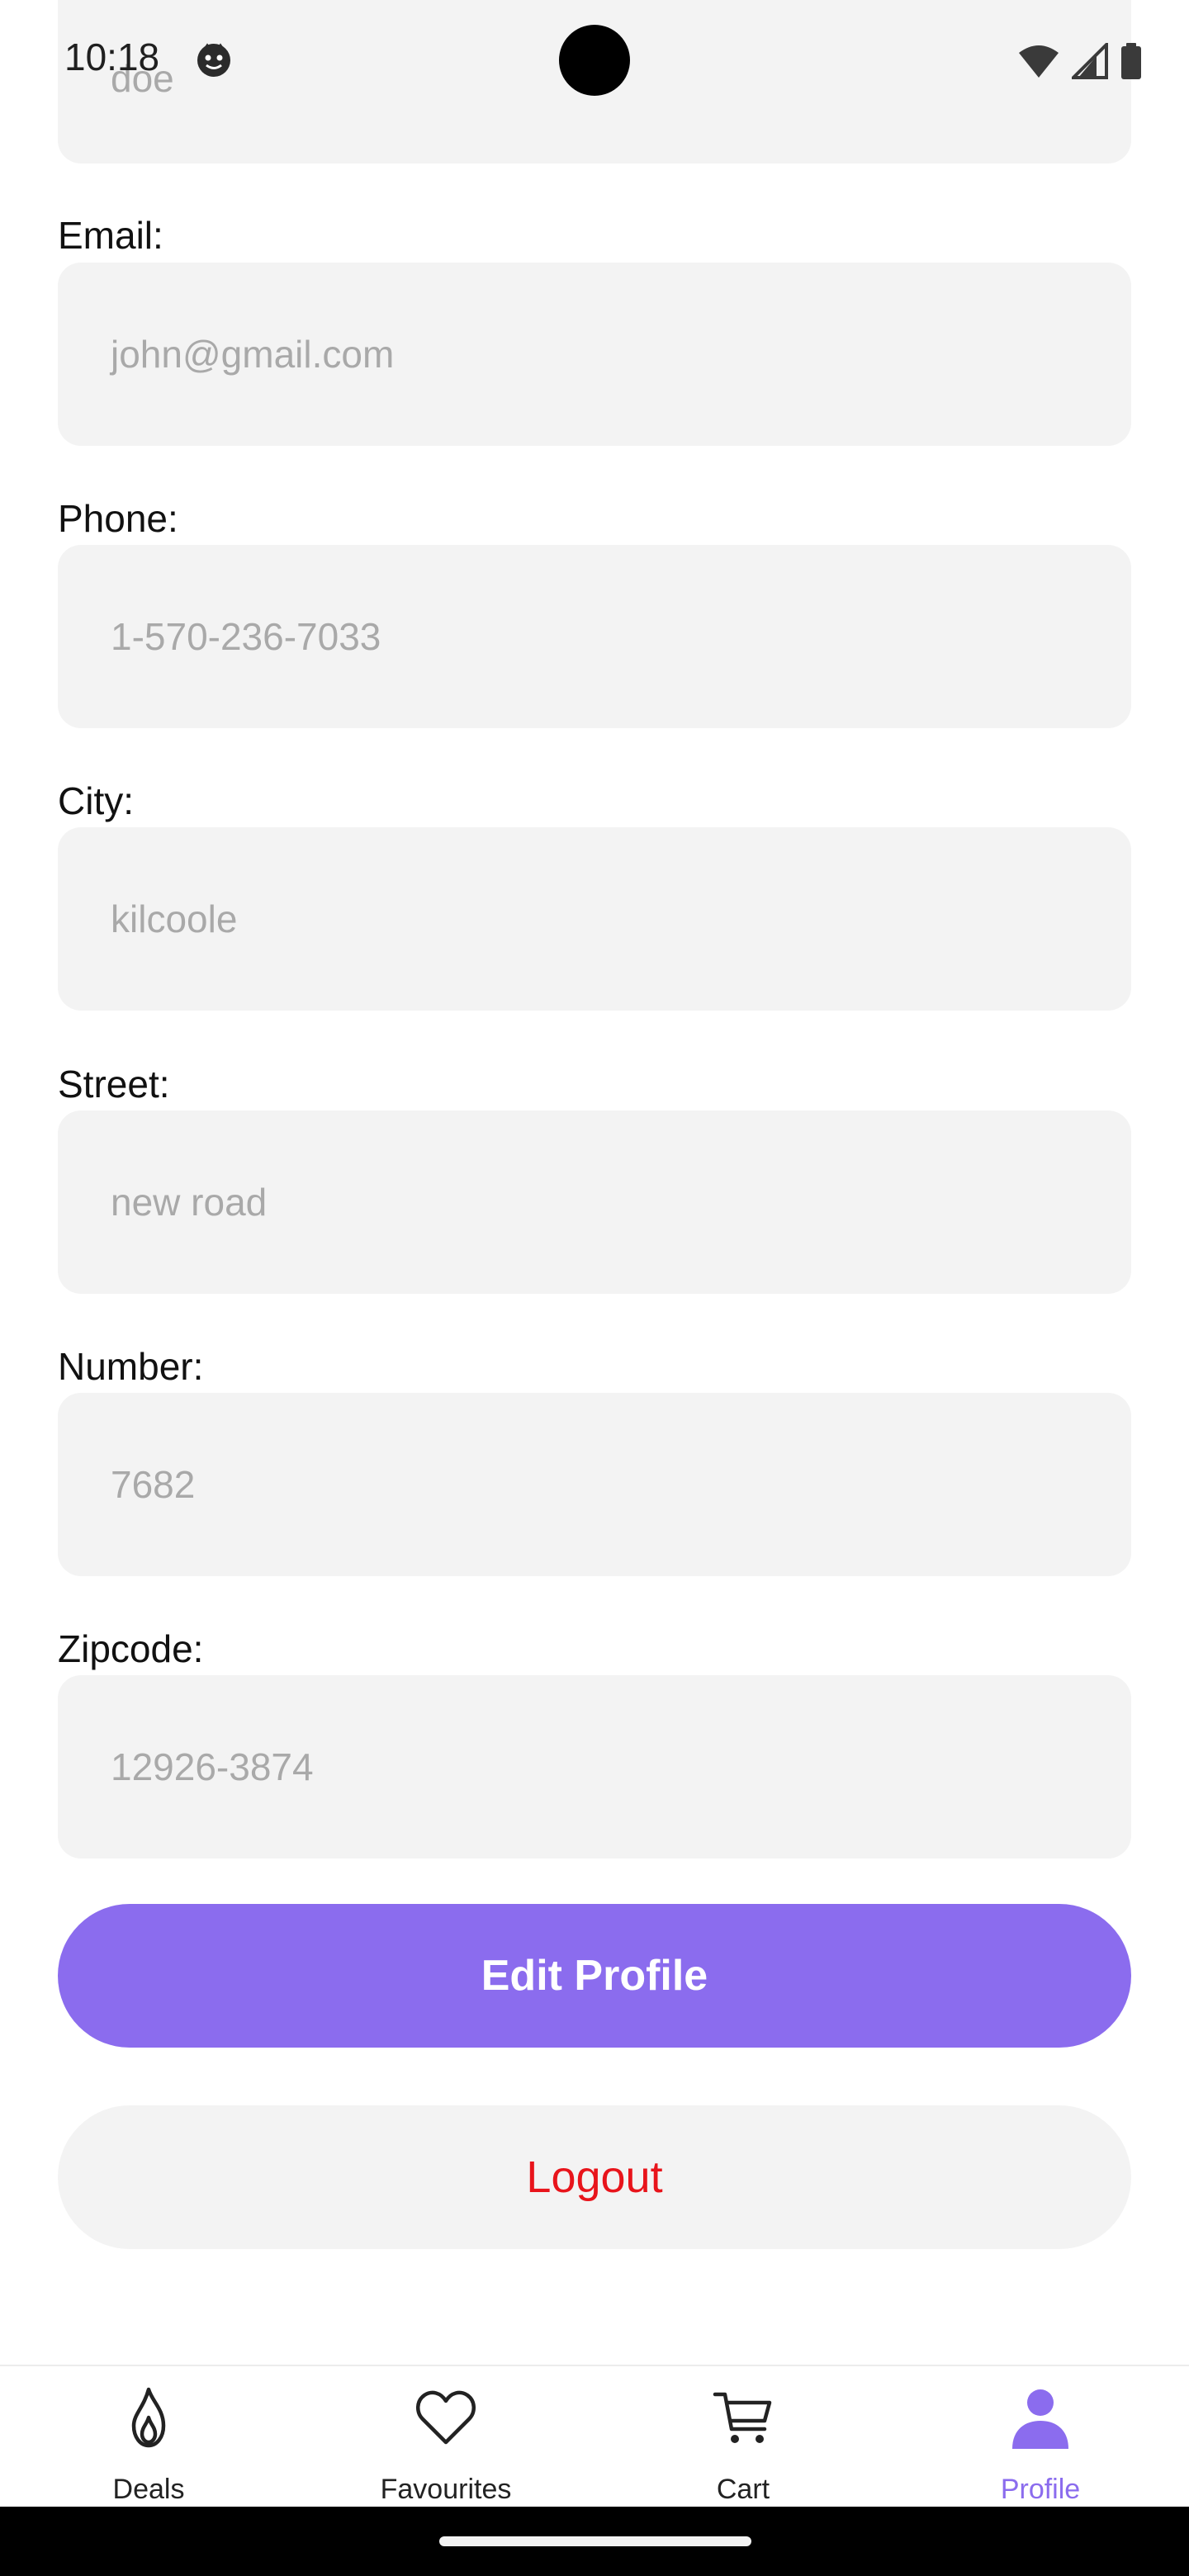  I want to click on city-label: City:, so click(96, 800).